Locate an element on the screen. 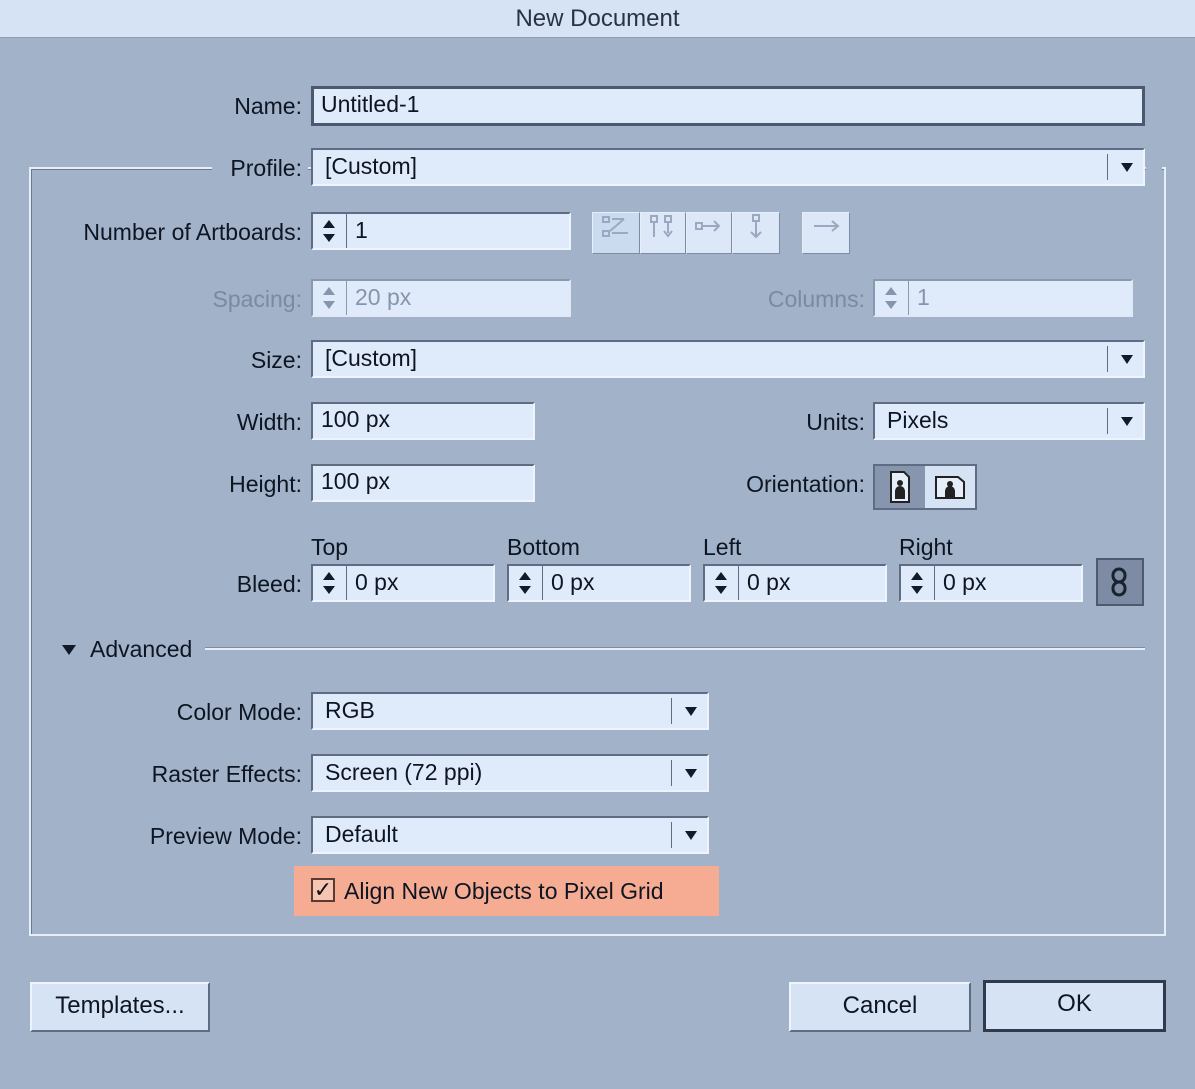 This screenshot has width=1195, height=1089. ok-button: OK is located at coordinates (1074, 1006).